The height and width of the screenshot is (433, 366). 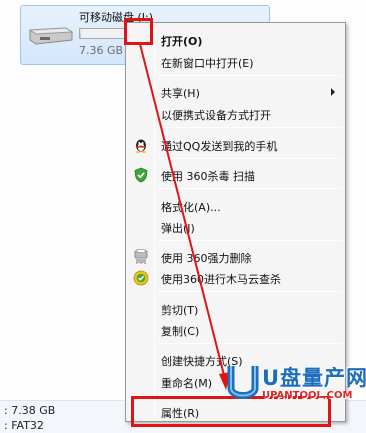 What do you see at coordinates (243, 382) in the screenshot?
I see `watermark-u-icon` at bounding box center [243, 382].